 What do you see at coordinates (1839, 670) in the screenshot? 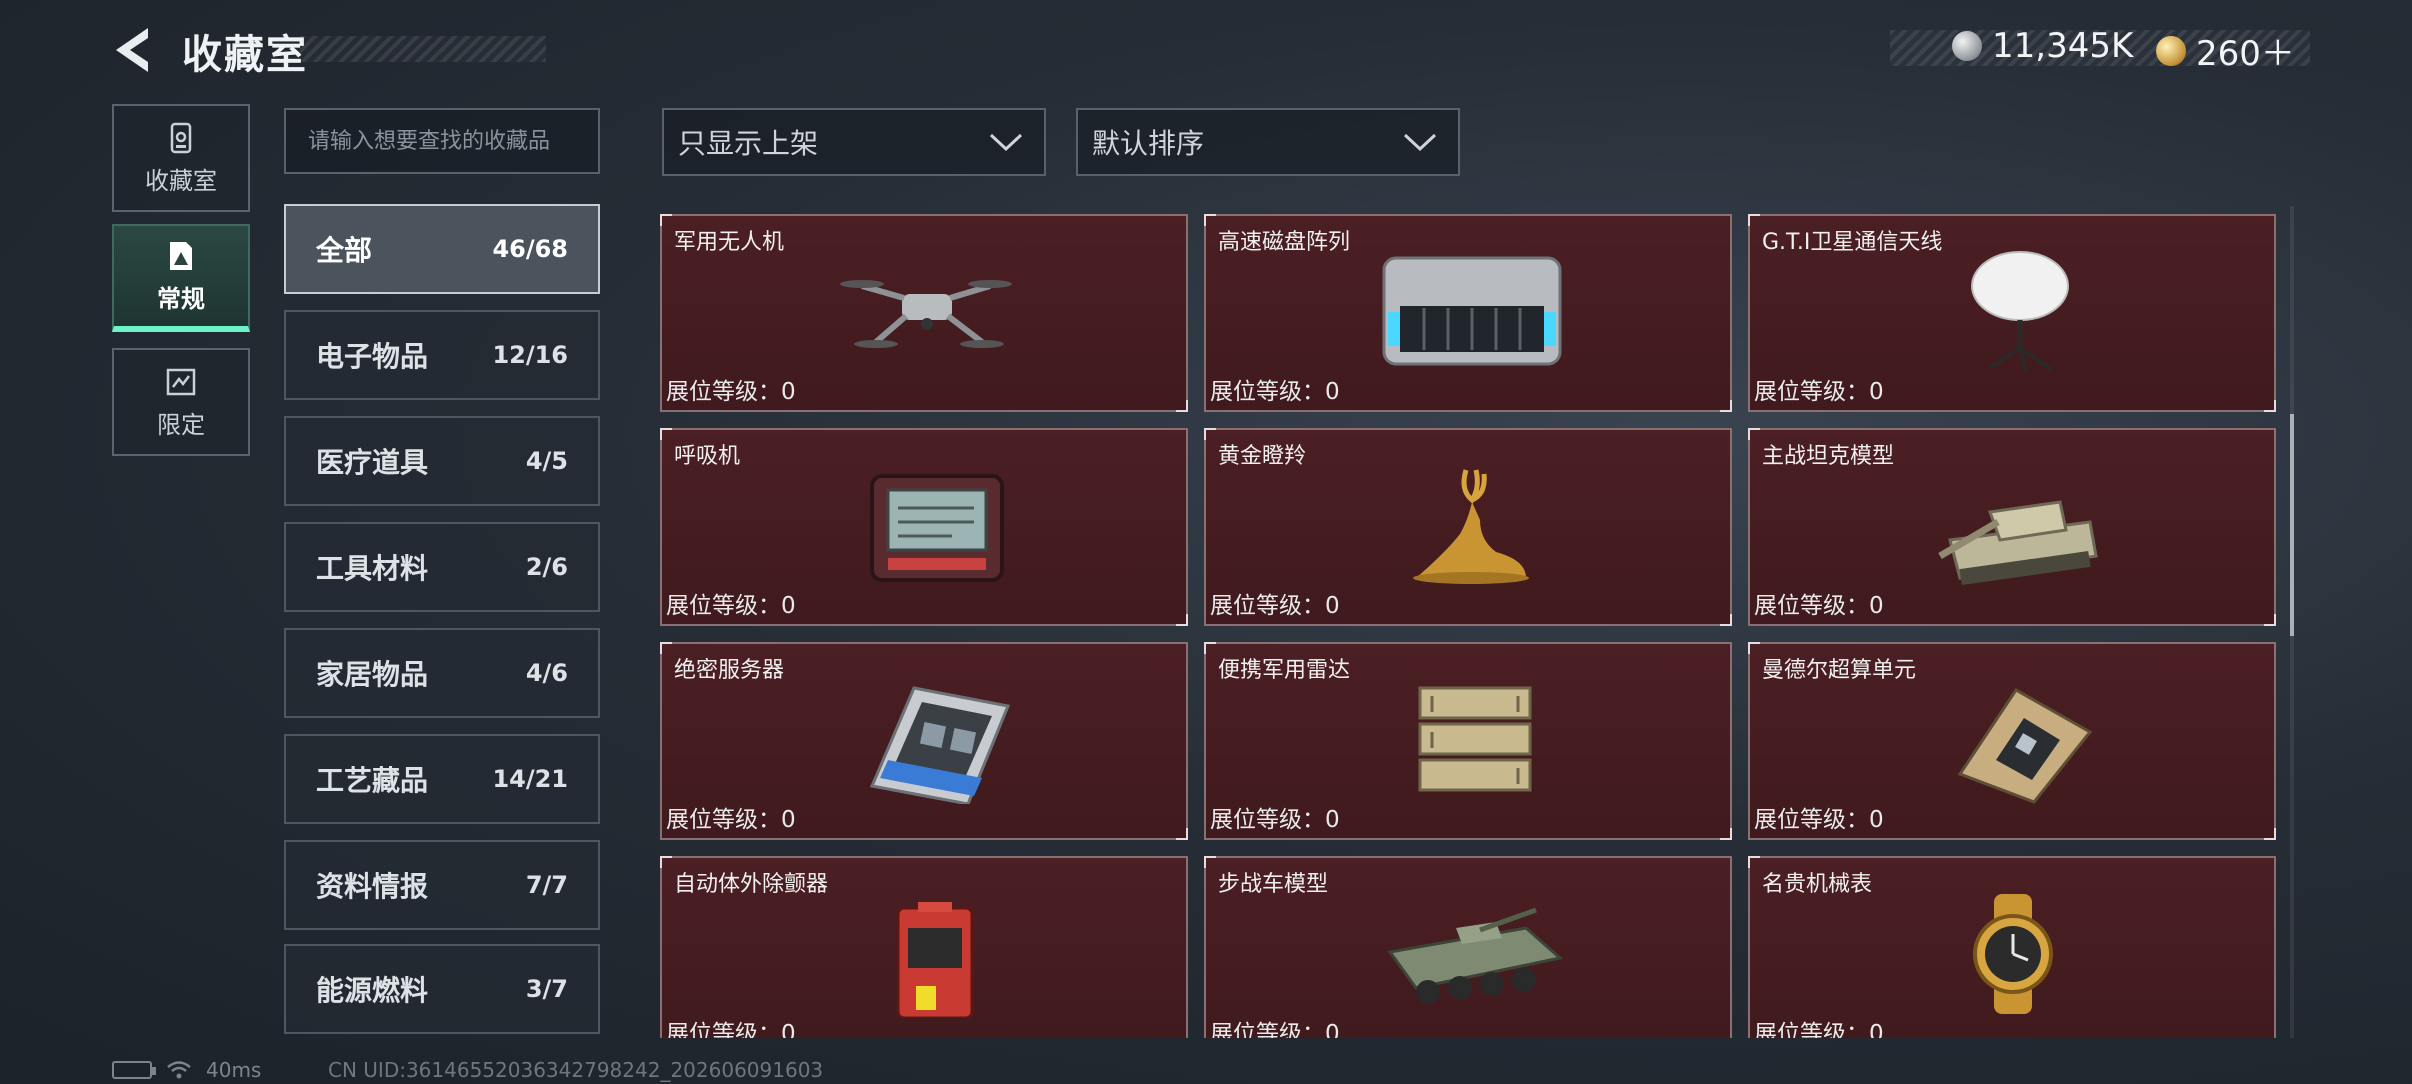
I see `item-name: 曼德尔超算单元` at bounding box center [1839, 670].